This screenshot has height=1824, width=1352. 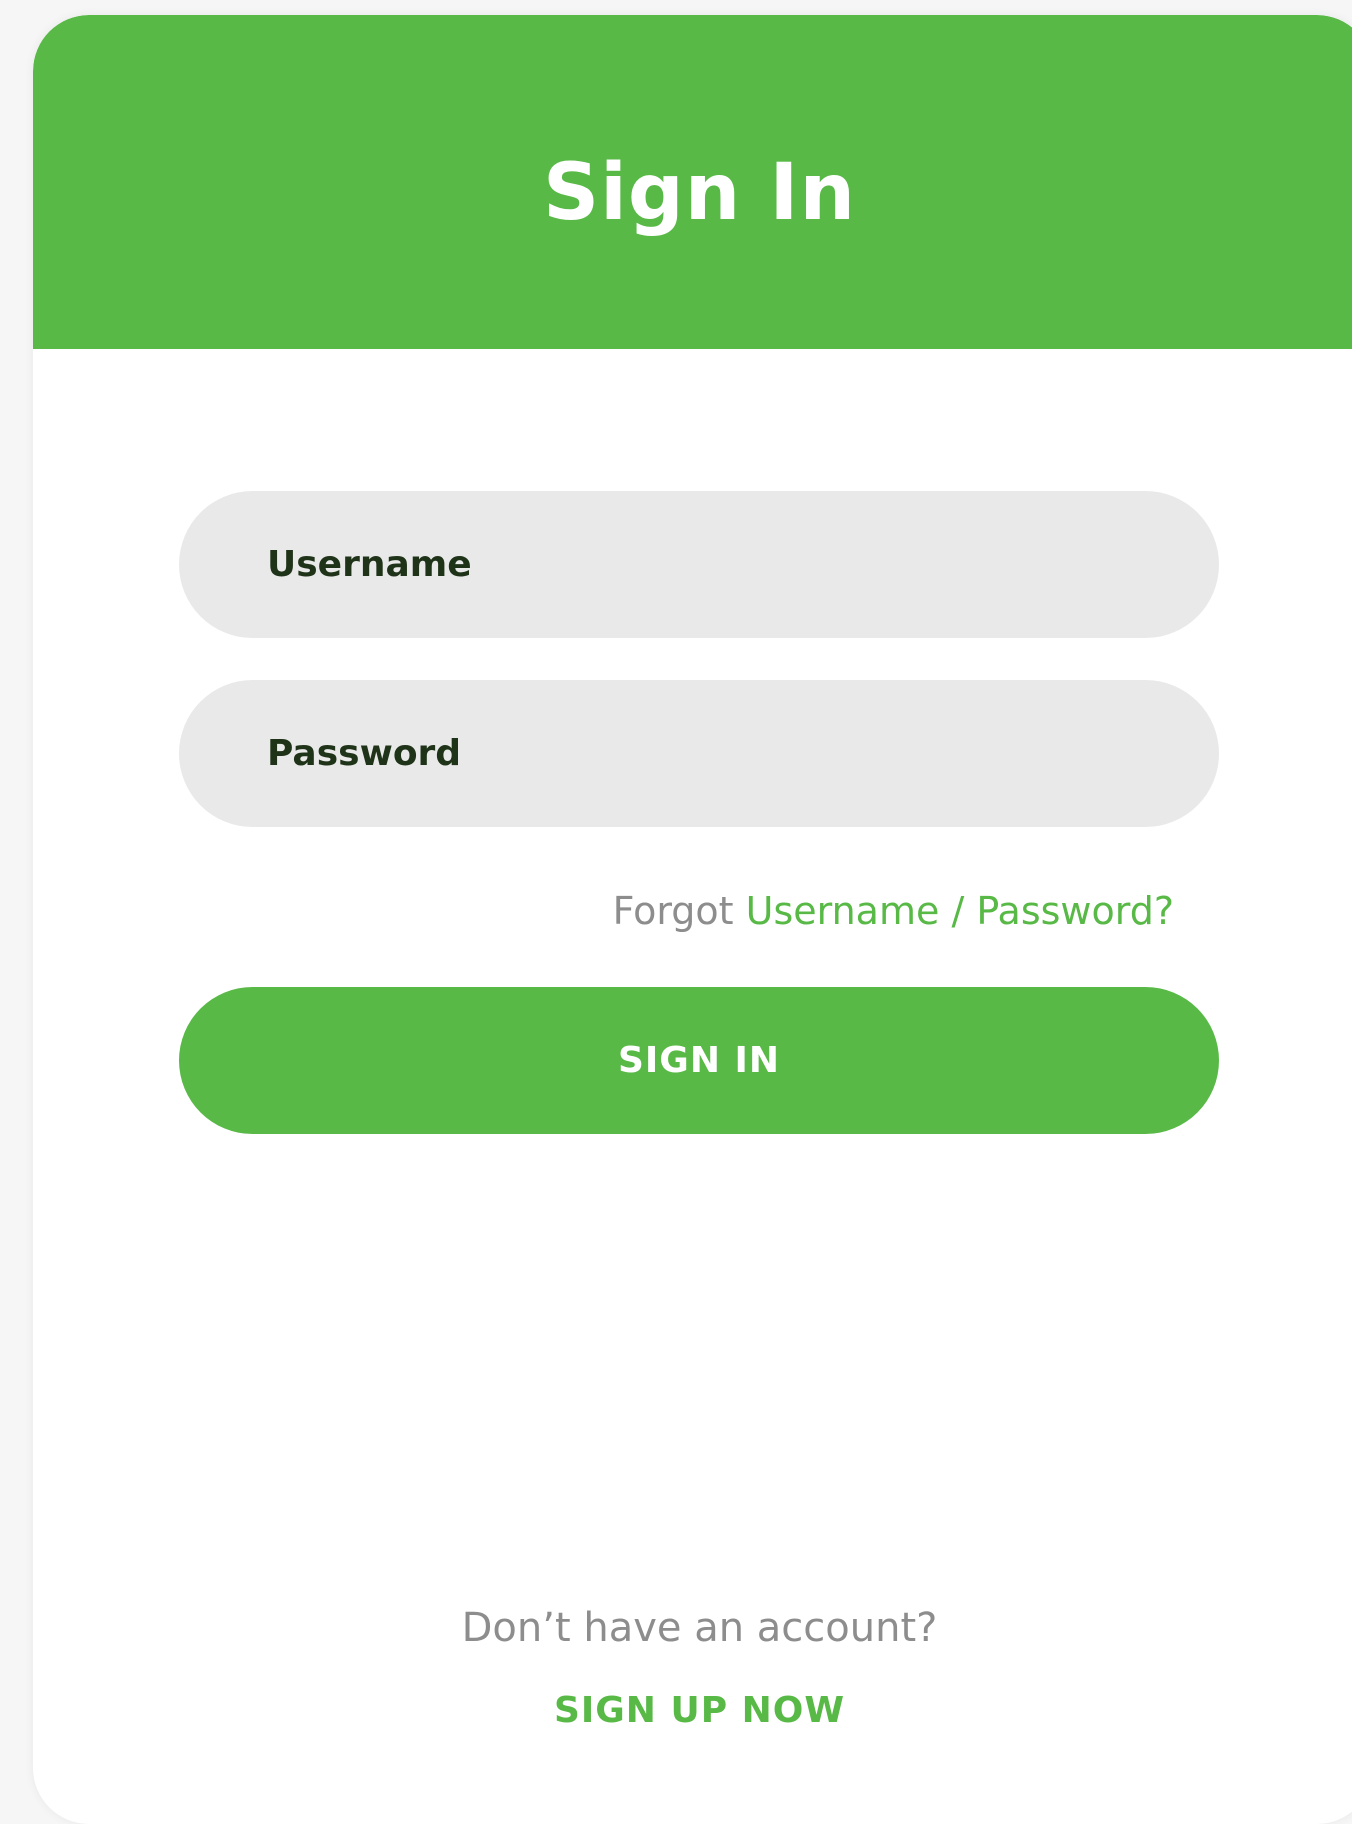 What do you see at coordinates (673, 911) in the screenshot?
I see `forgot-prefix: Forgot` at bounding box center [673, 911].